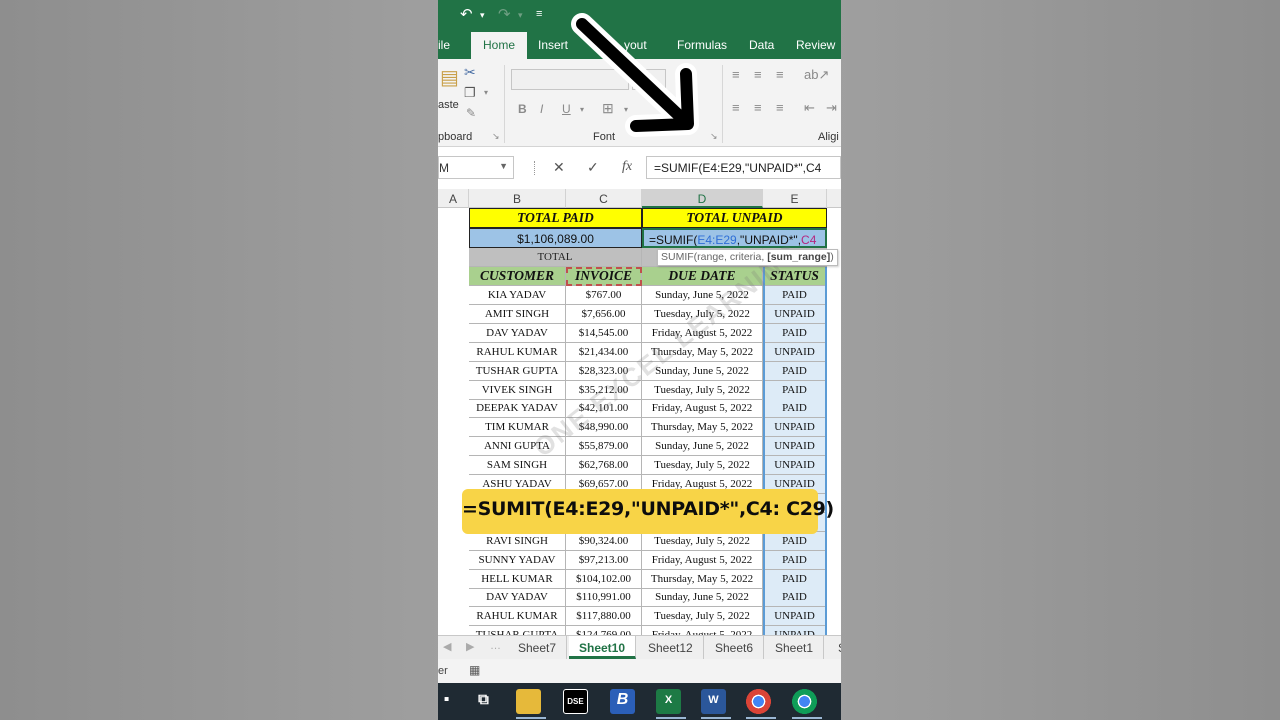 The height and width of the screenshot is (720, 1280). I want to click on column-header-c: C, so click(604, 198).